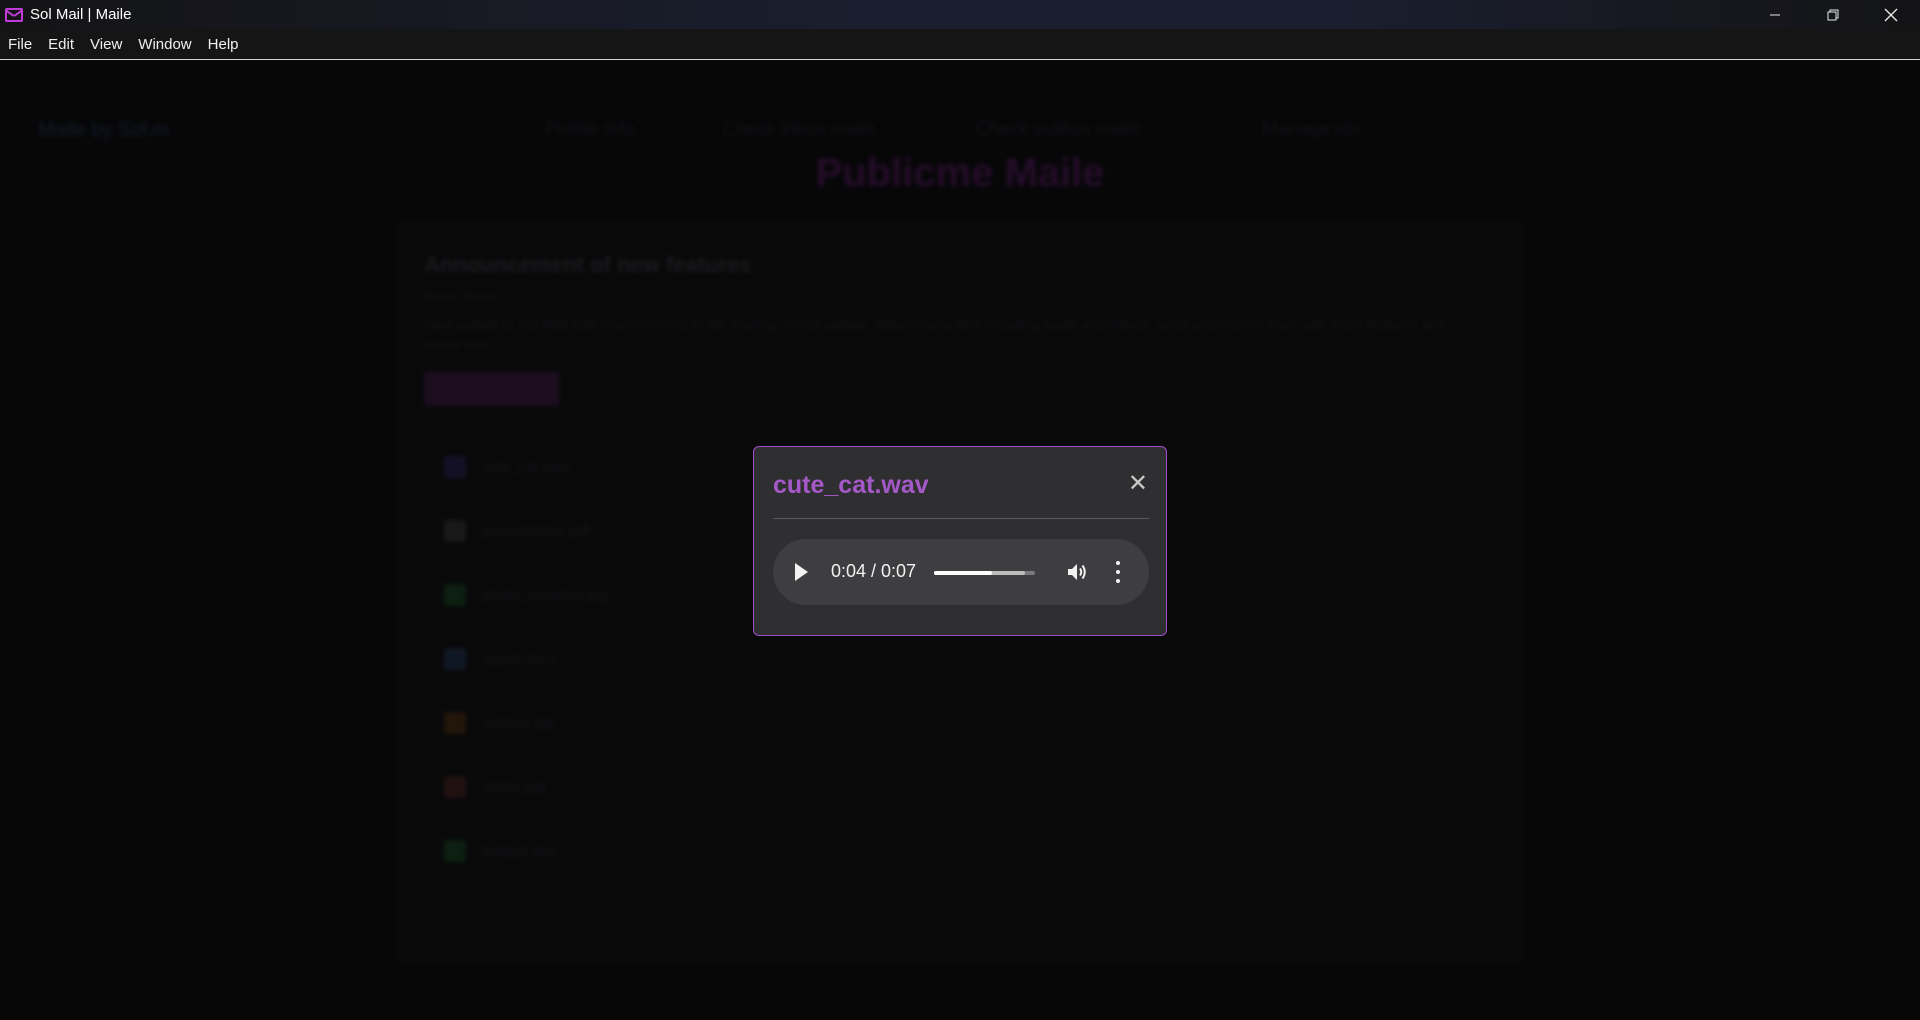 The image size is (1920, 1020). Describe the element at coordinates (1118, 572) in the screenshot. I see `more-options-icon` at that location.